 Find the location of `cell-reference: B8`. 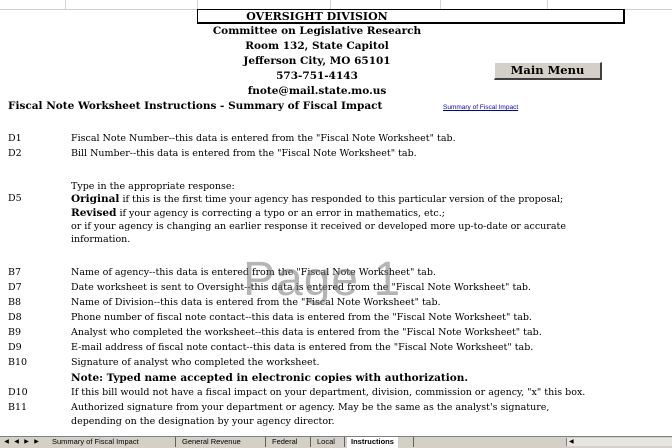

cell-reference: B8 is located at coordinates (15, 302).